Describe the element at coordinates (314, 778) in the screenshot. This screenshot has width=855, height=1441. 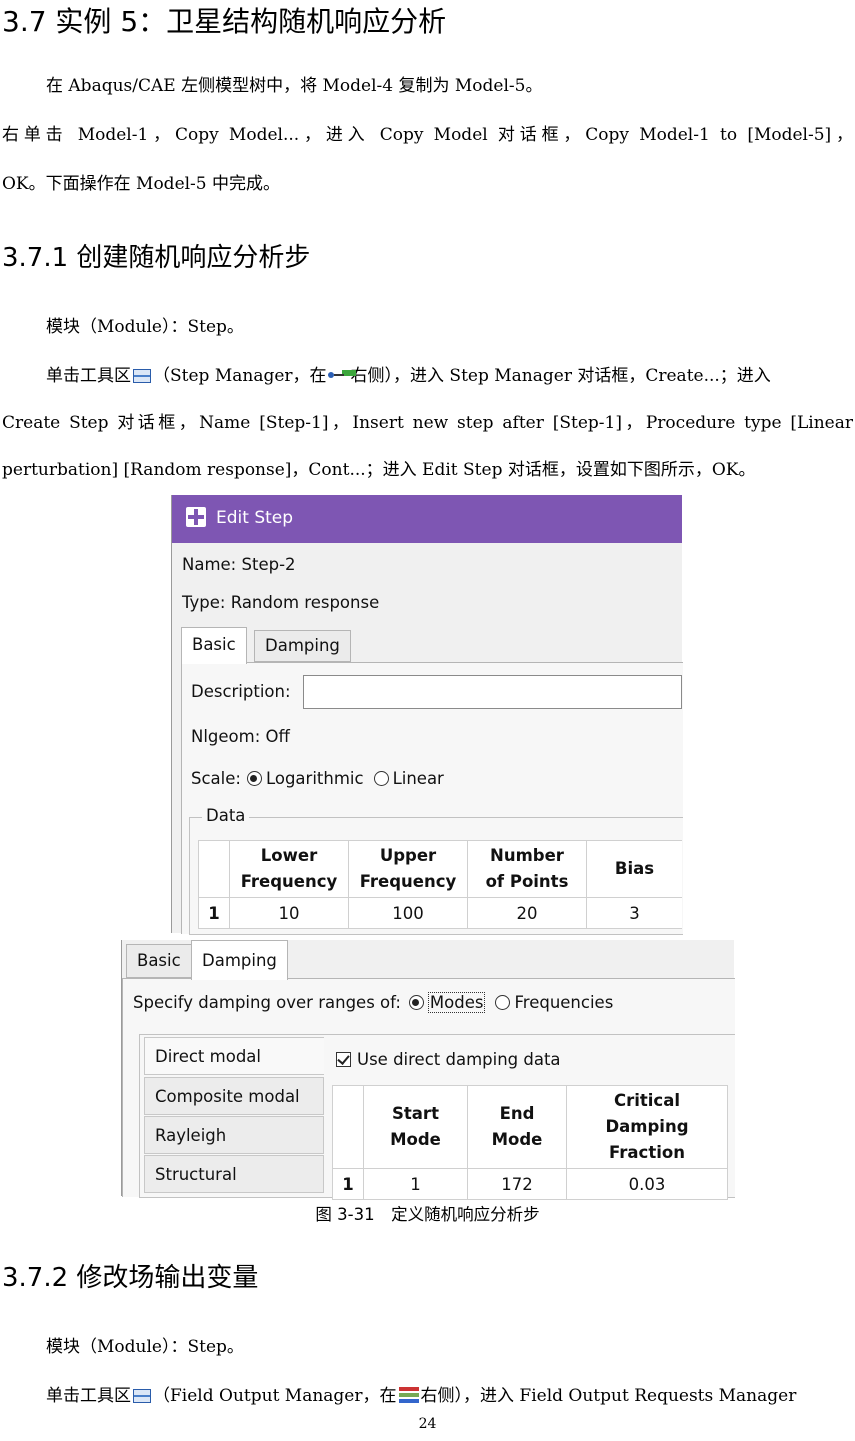
I see `logarithmic-label: Logarithmic` at that location.